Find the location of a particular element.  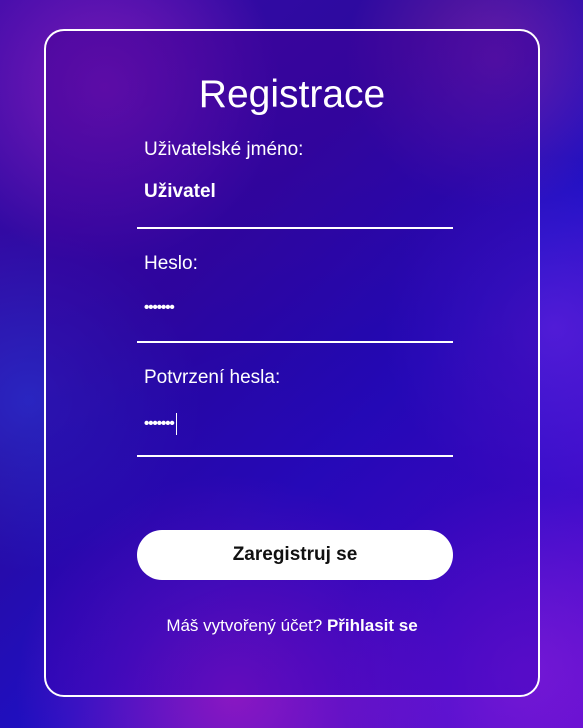

confirm-password-value: ••••••• is located at coordinates (159, 423).